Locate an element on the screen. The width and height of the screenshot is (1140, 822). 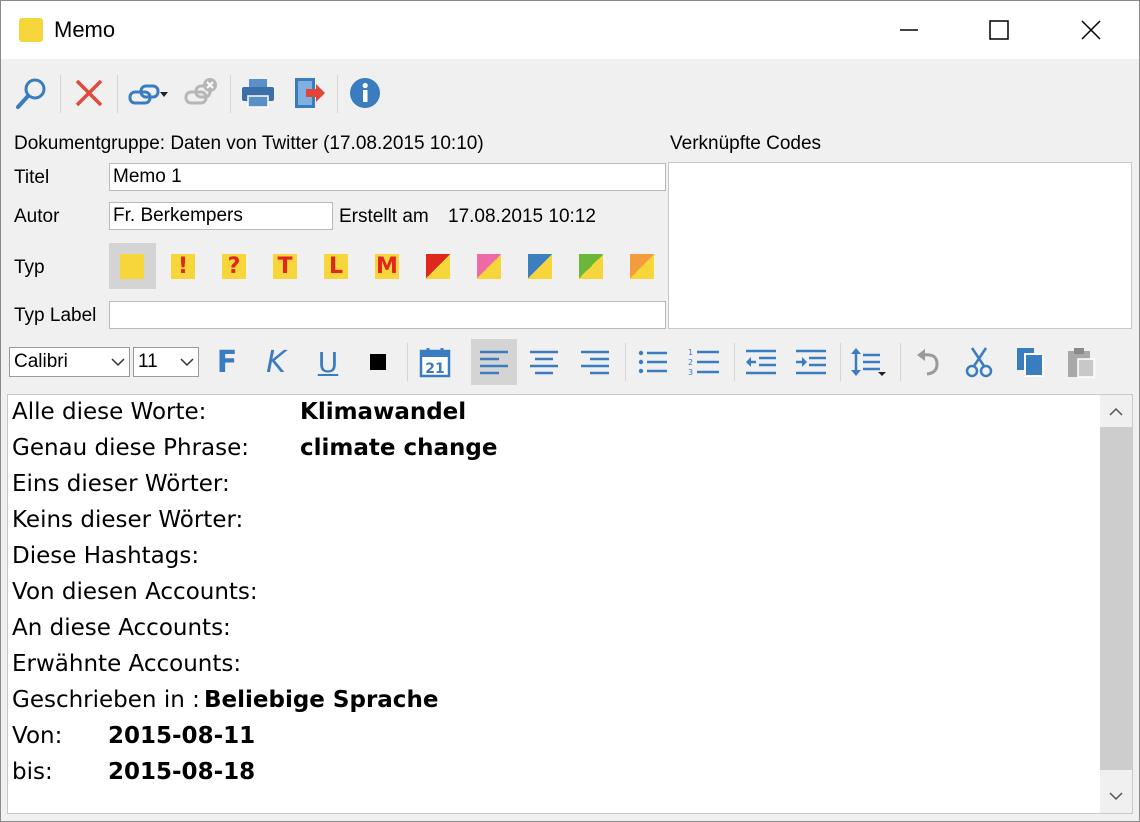
paste-button is located at coordinates (1081, 362).